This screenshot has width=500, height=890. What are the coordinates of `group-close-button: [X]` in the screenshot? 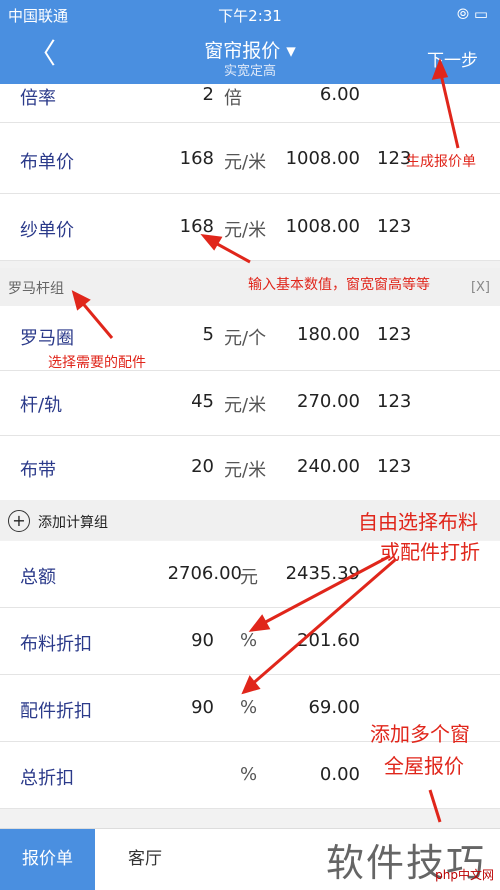 It's located at (480, 287).